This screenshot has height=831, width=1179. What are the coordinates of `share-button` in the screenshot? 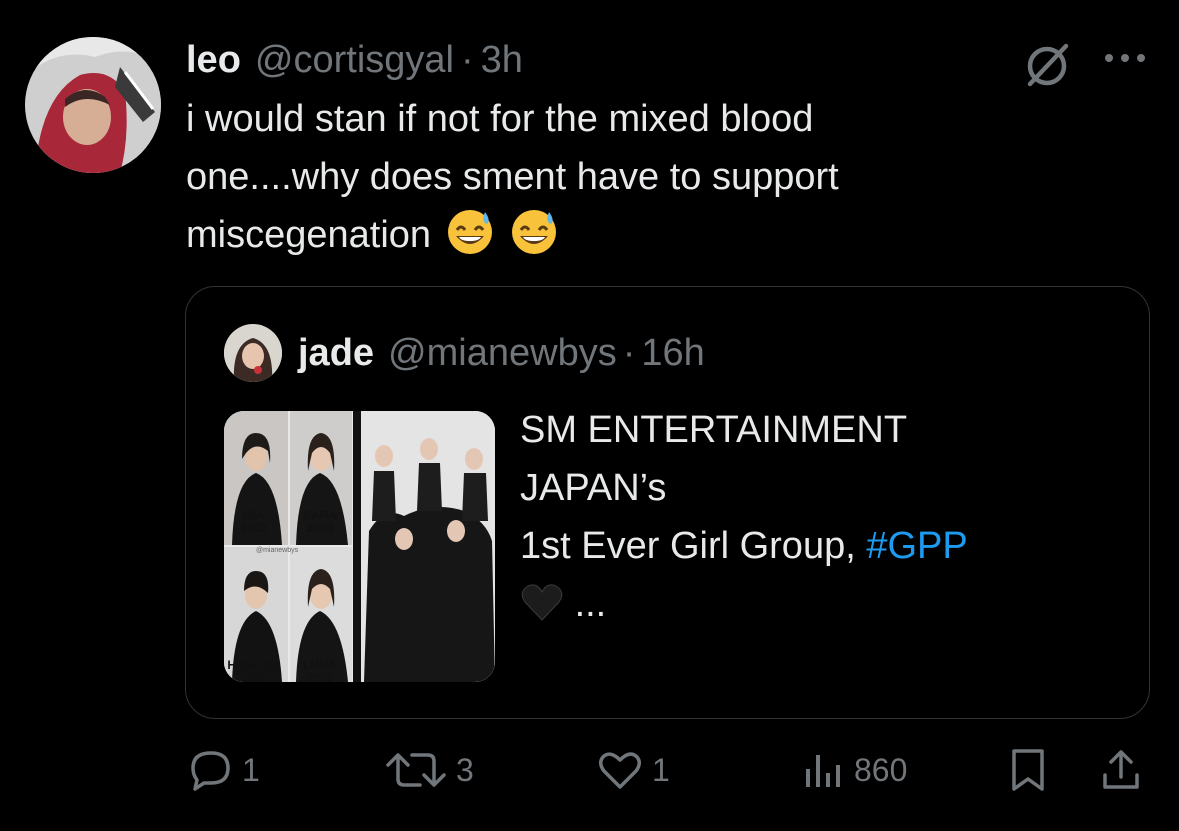 It's located at (1121, 770).